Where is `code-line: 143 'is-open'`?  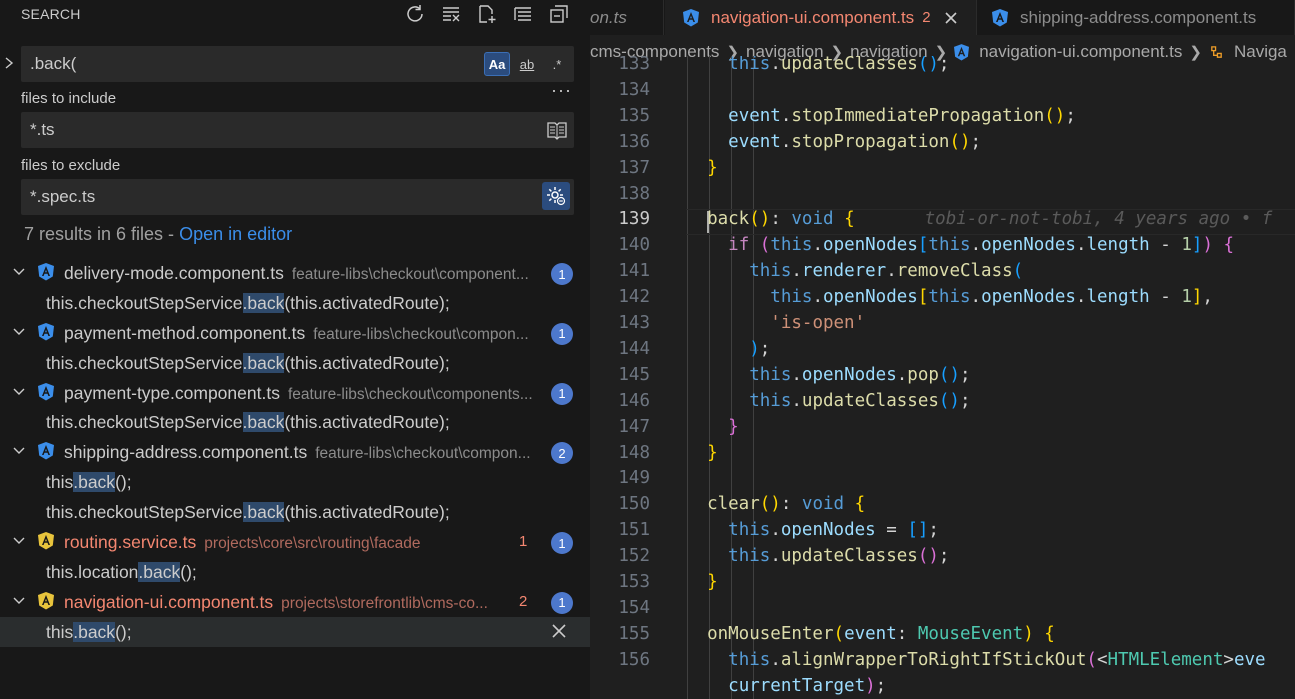 code-line: 143 'is-open' is located at coordinates (942, 326).